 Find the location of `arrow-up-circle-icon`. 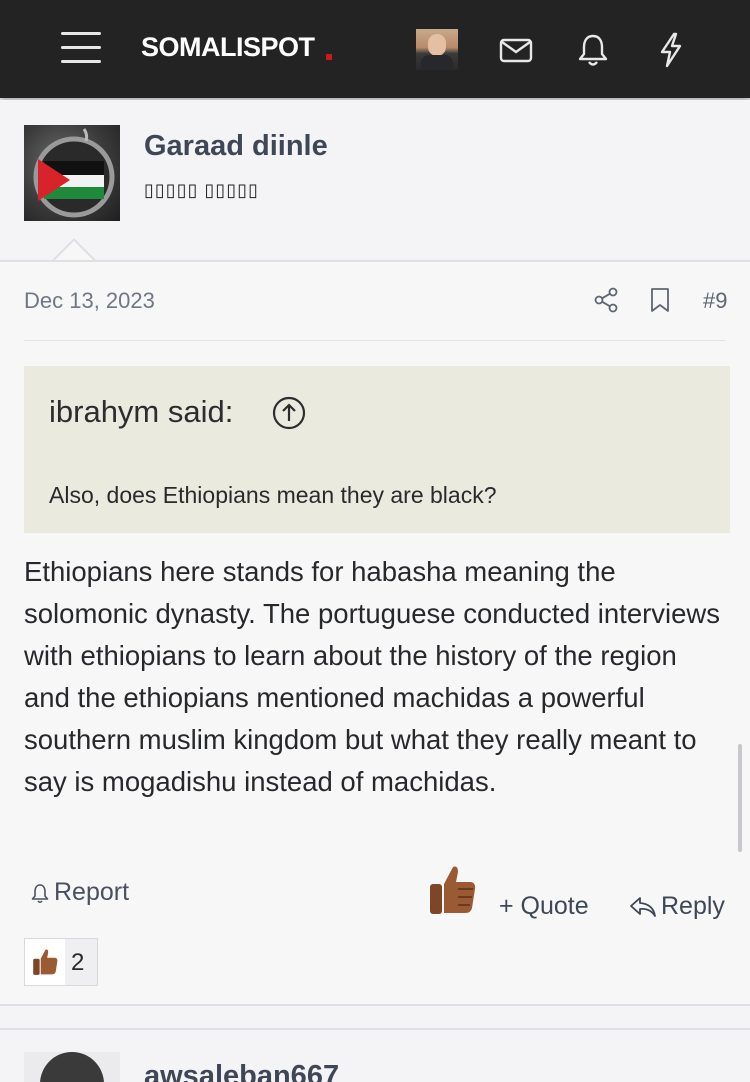

arrow-up-circle-icon is located at coordinates (289, 413).